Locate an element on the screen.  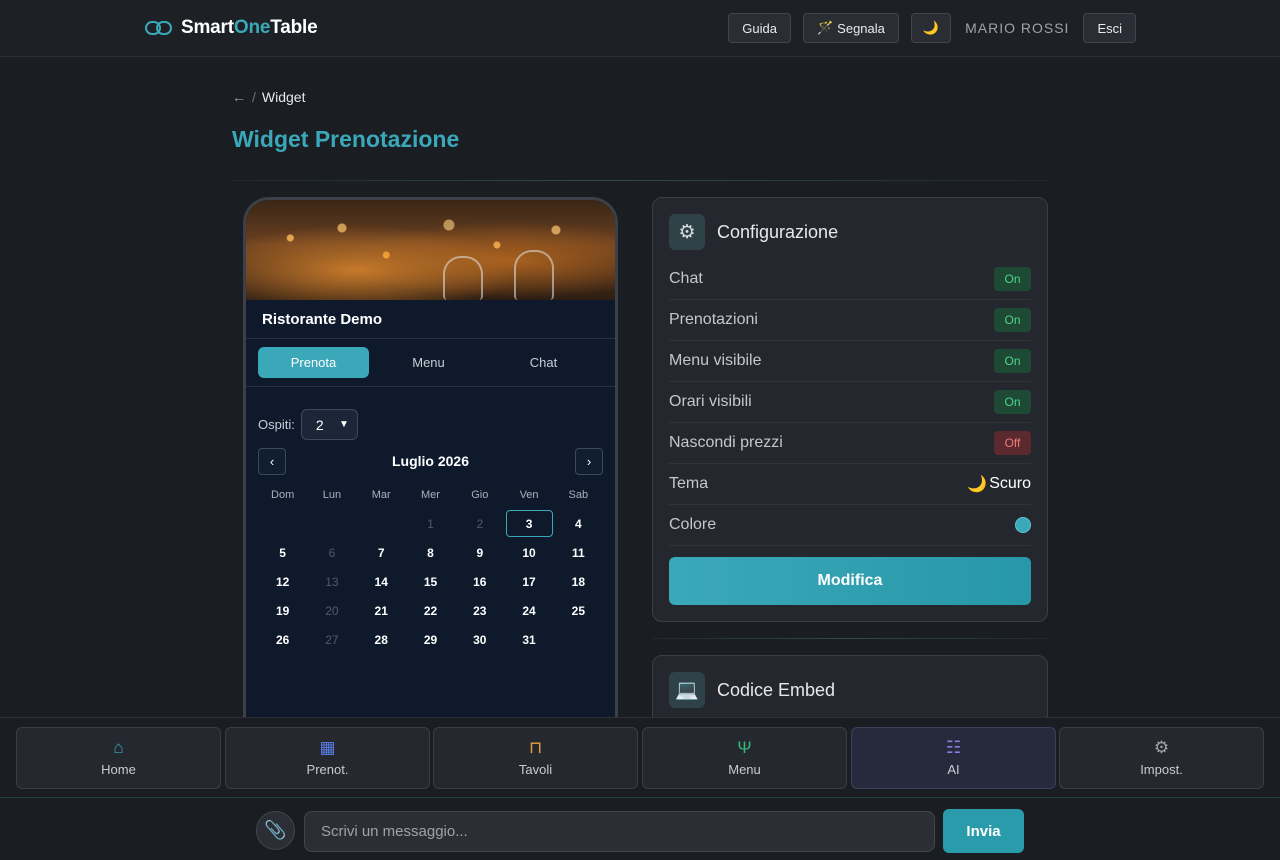
calendar-header: ‹ Luglio 2026 › is located at coordinates (430, 461).